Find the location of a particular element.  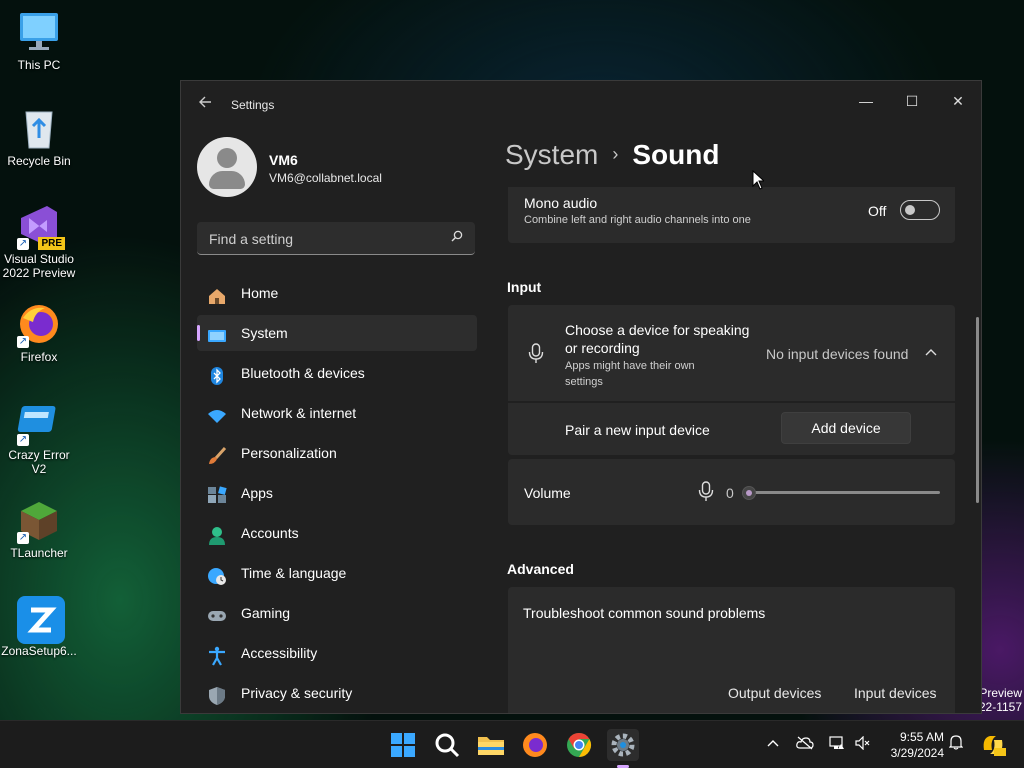

taskbar-chrome is located at coordinates (579, 745).